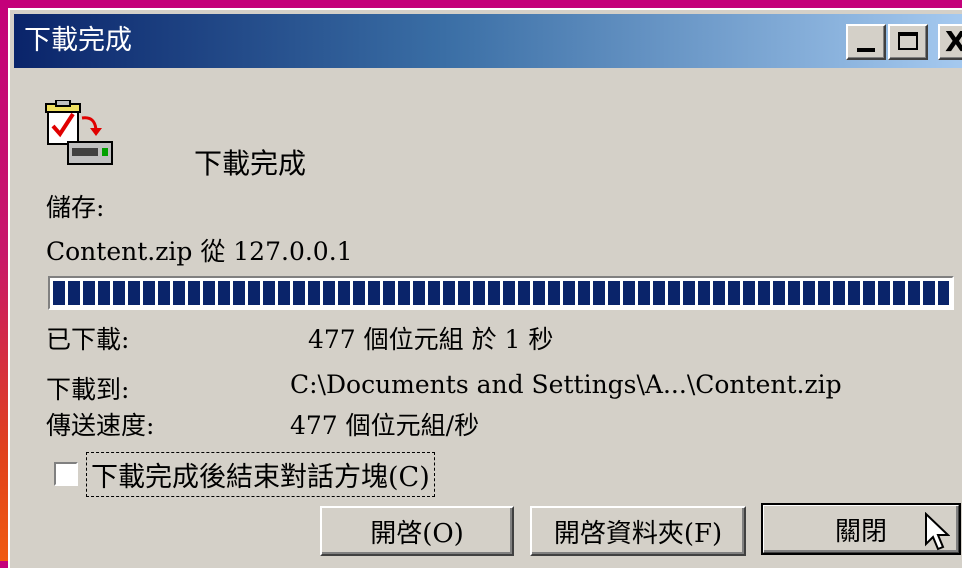 The image size is (962, 568). I want to click on close-window-button: X, so click(950, 42).